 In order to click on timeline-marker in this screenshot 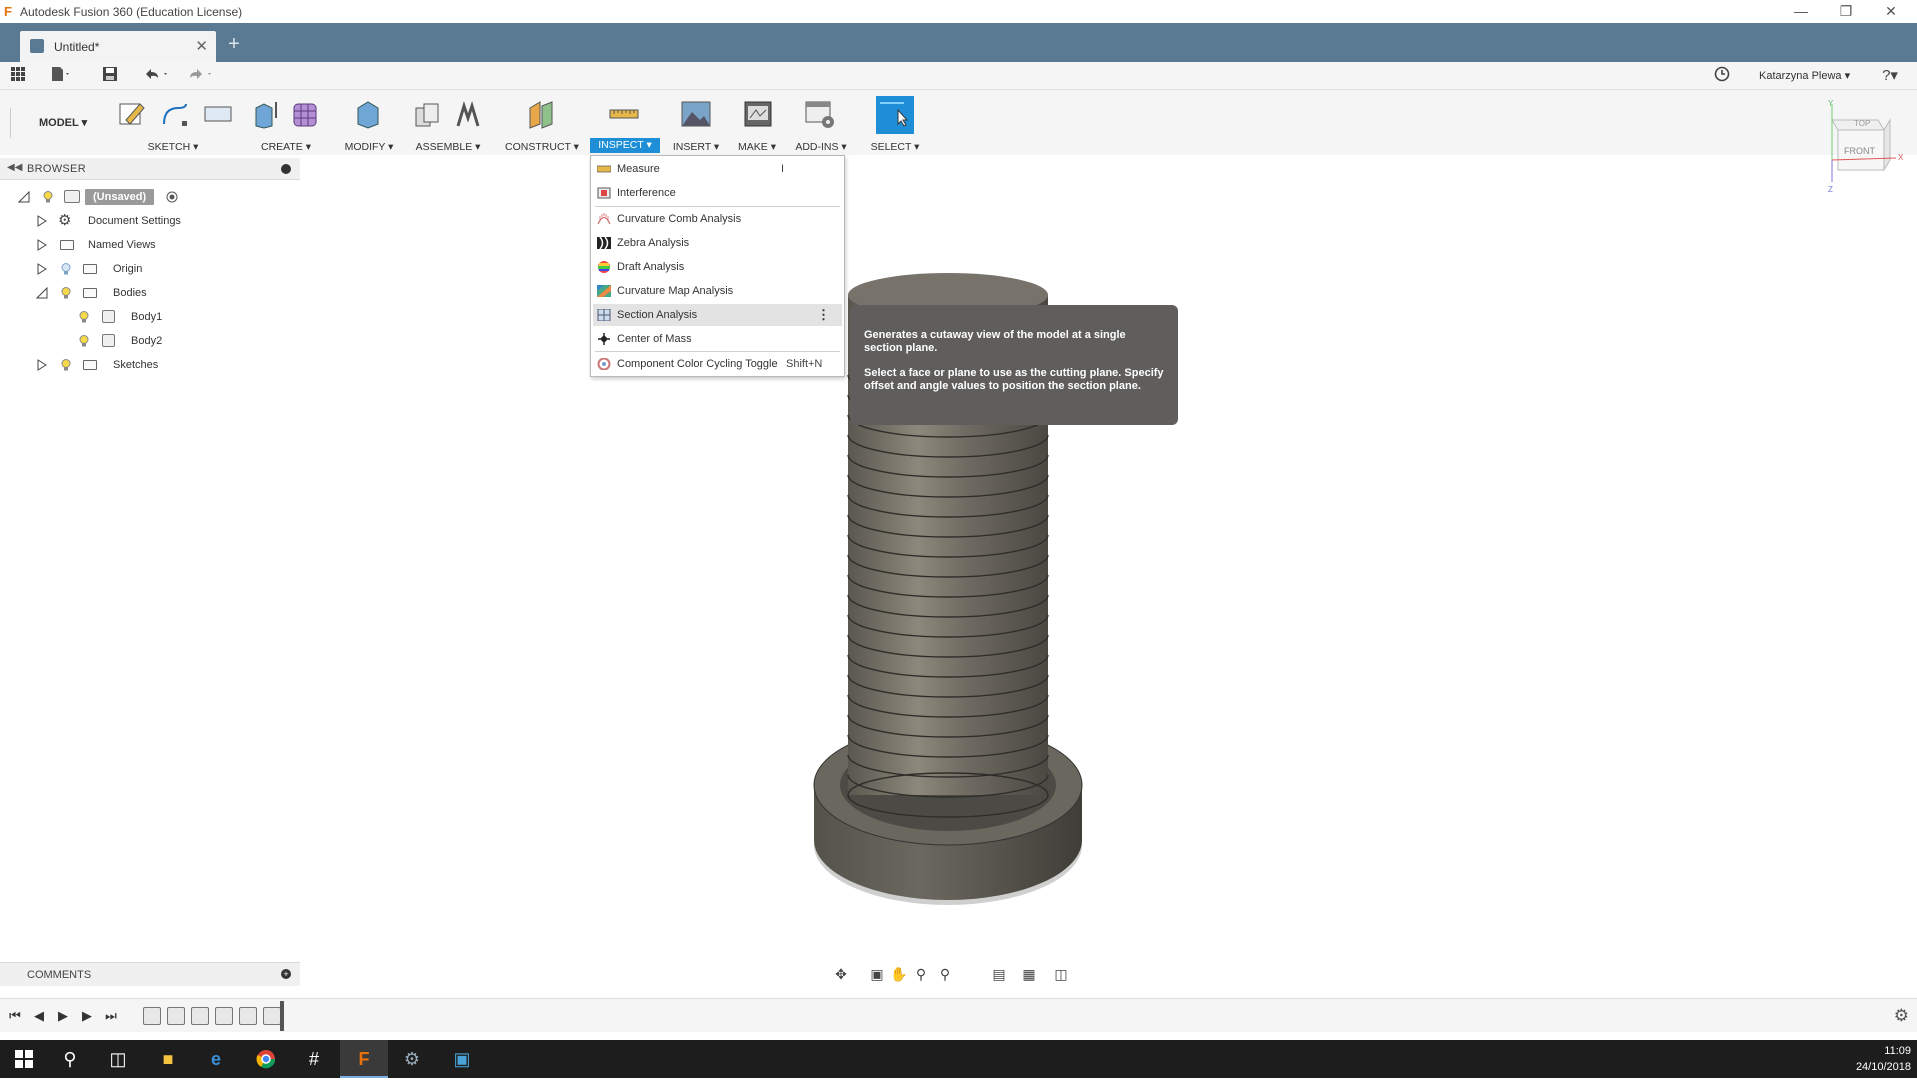, I will do `click(282, 1016)`.